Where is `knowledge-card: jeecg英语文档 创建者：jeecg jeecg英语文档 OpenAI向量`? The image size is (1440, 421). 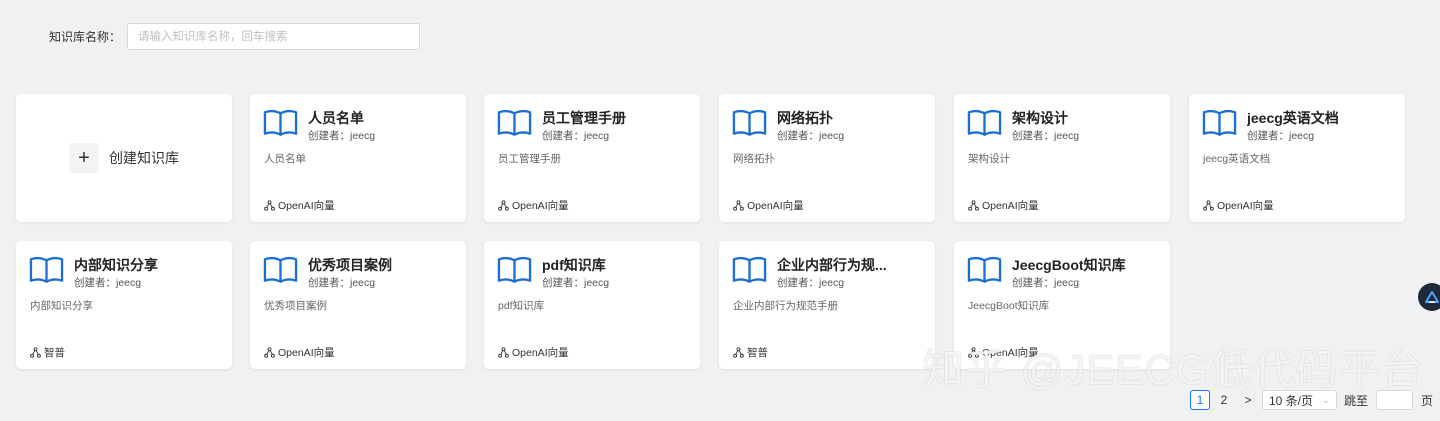
knowledge-card: jeecg英语文档 创建者：jeecg jeecg英语文档 OpenAI向量 is located at coordinates (1297, 158).